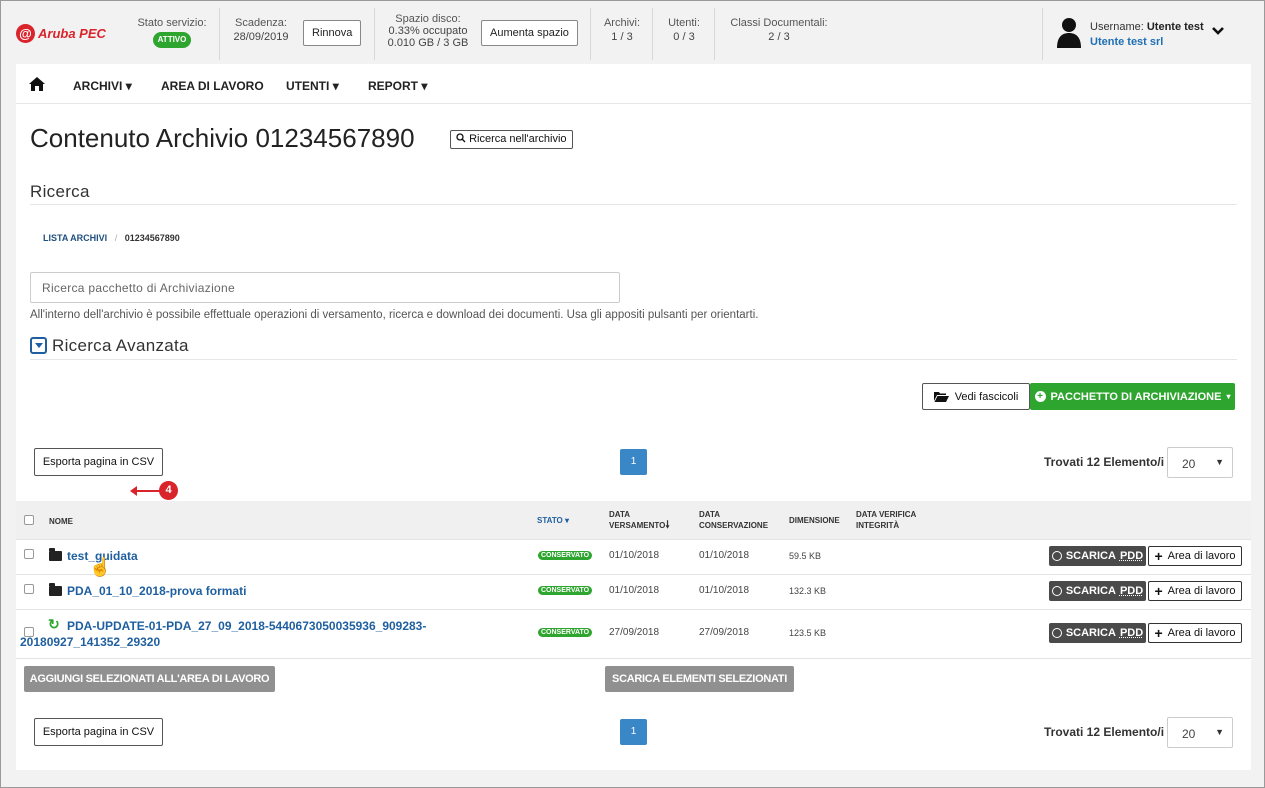  I want to click on cell-dimensione: 132.3 KB, so click(808, 591).